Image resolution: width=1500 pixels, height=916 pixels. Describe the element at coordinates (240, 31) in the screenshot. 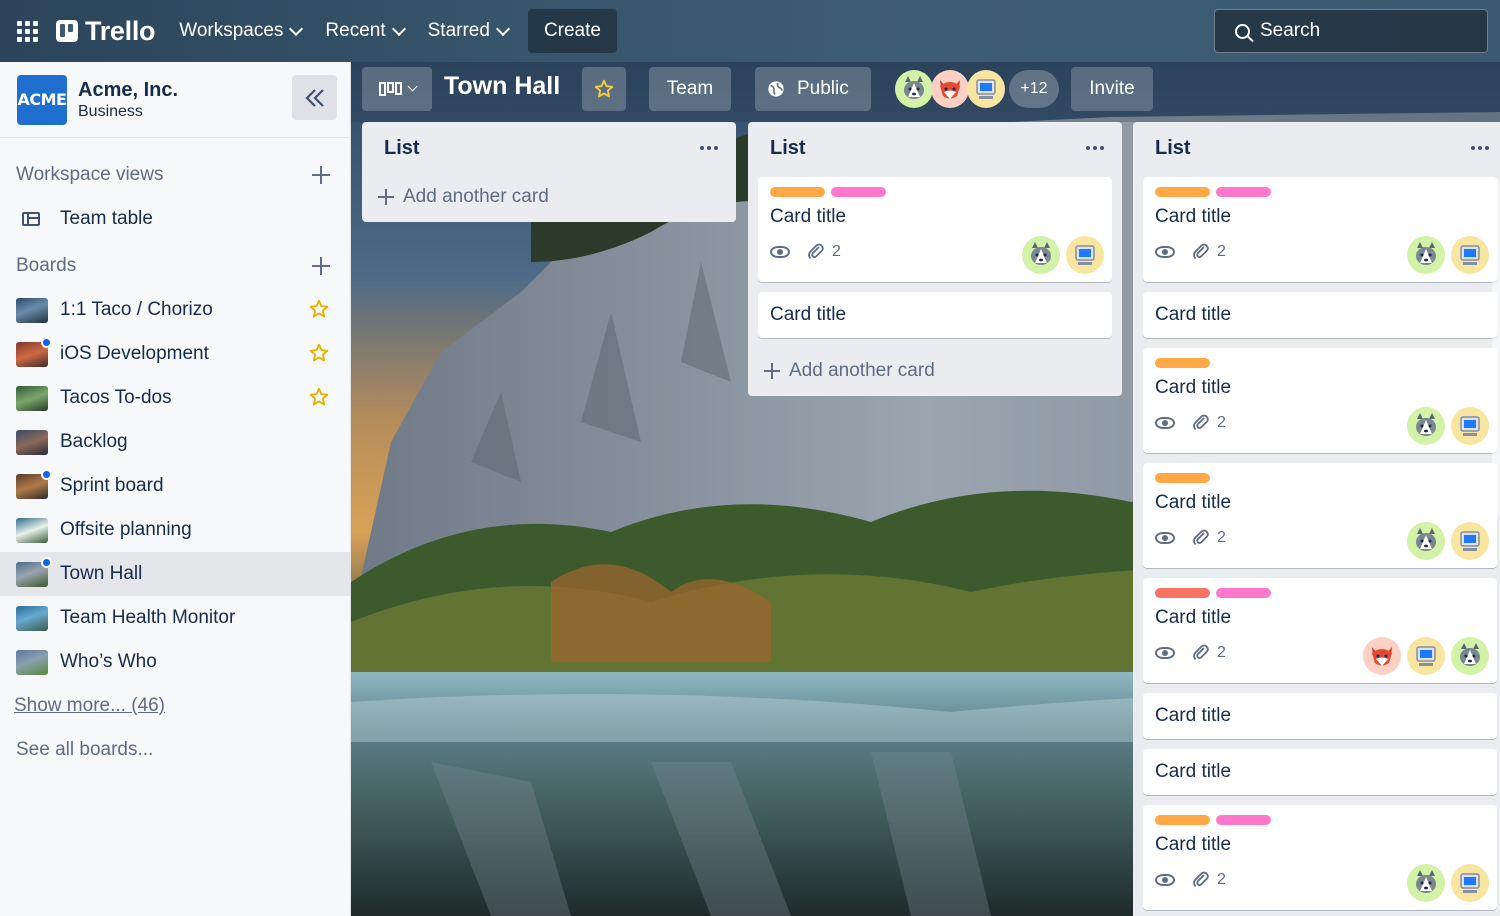

I see `workspaces-menu: Workspaces` at that location.